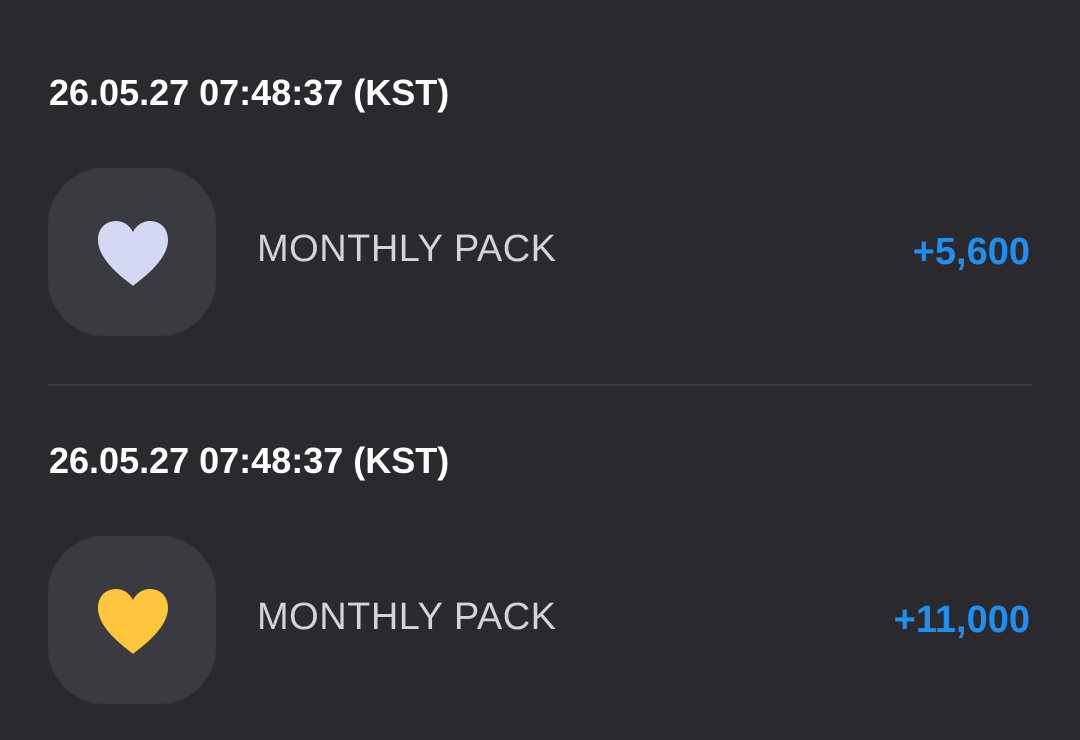 This screenshot has height=740, width=1080. What do you see at coordinates (540, 385) in the screenshot?
I see `list-divider` at bounding box center [540, 385].